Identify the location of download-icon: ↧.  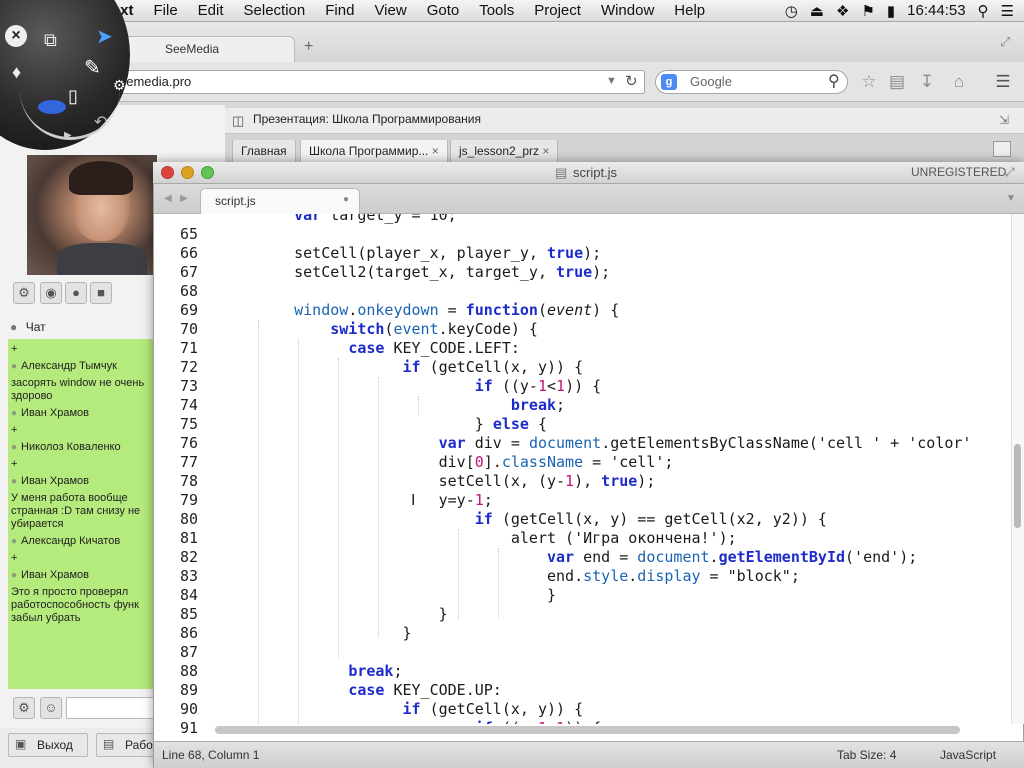
(927, 82).